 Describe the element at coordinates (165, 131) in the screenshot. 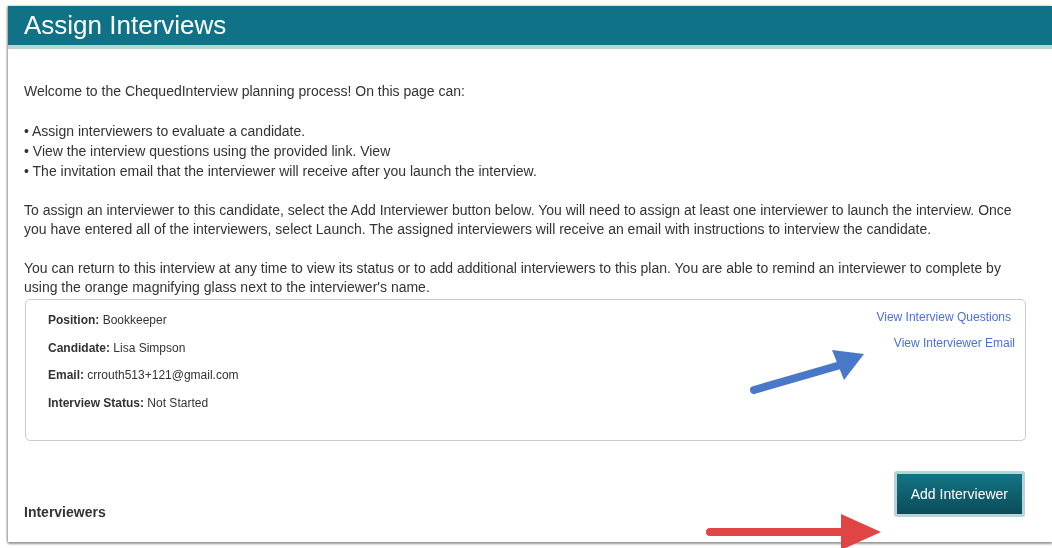

I see `bullet-item: • Assign interviewers to evaluate a candidate.` at that location.